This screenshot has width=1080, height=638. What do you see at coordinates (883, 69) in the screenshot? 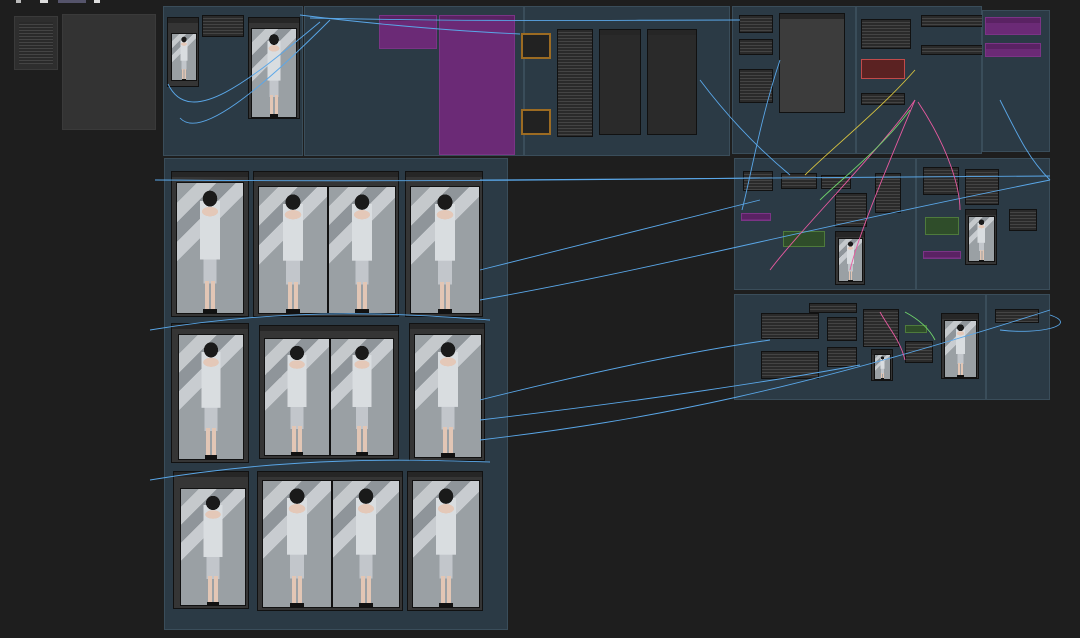
I see `error-node` at bounding box center [883, 69].